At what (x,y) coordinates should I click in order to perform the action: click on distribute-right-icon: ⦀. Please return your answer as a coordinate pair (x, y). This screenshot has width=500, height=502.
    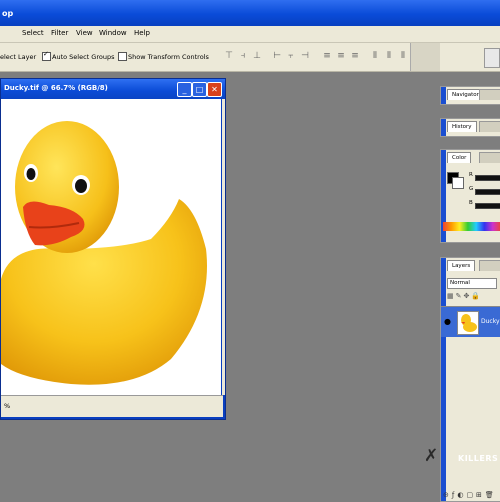
    Looking at the image, I should click on (403, 56).